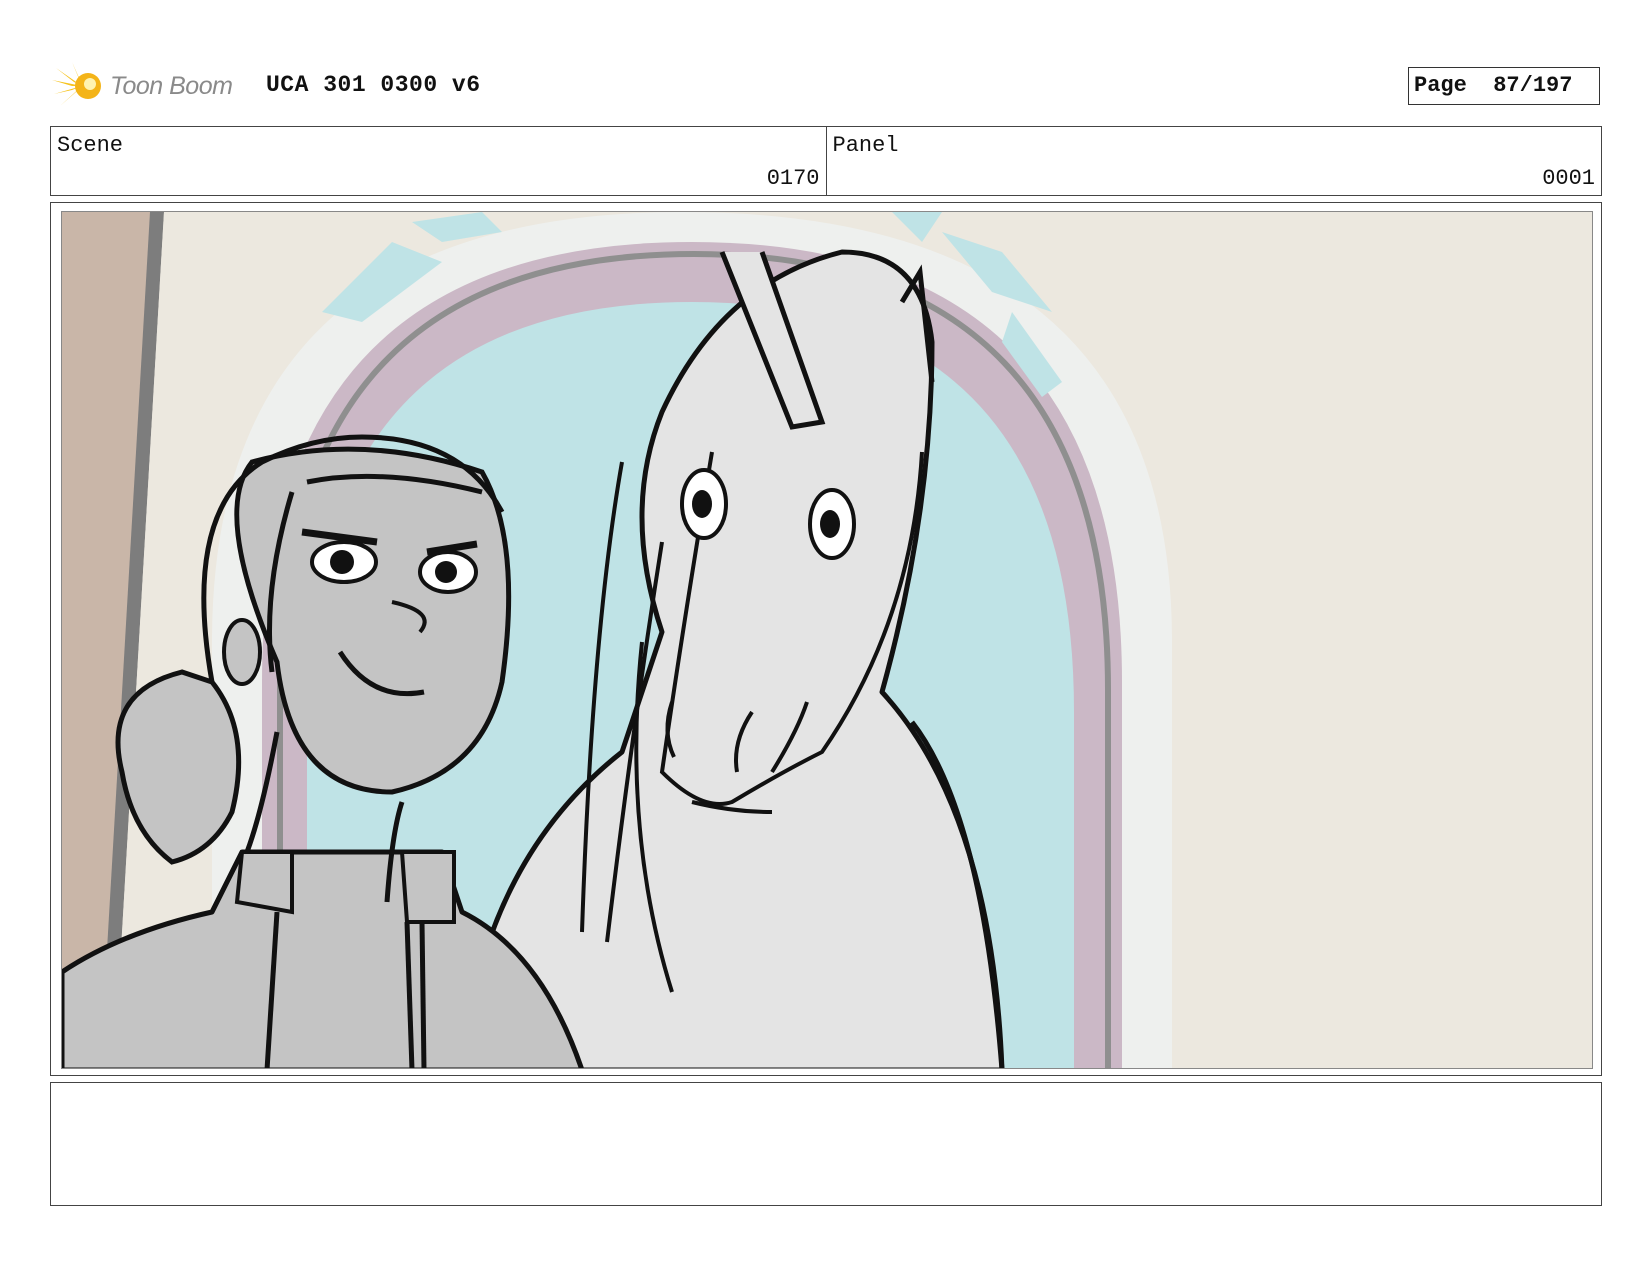 The height and width of the screenshot is (1276, 1648). Describe the element at coordinates (76, 84) in the screenshot. I see `sunburst-icon` at that location.